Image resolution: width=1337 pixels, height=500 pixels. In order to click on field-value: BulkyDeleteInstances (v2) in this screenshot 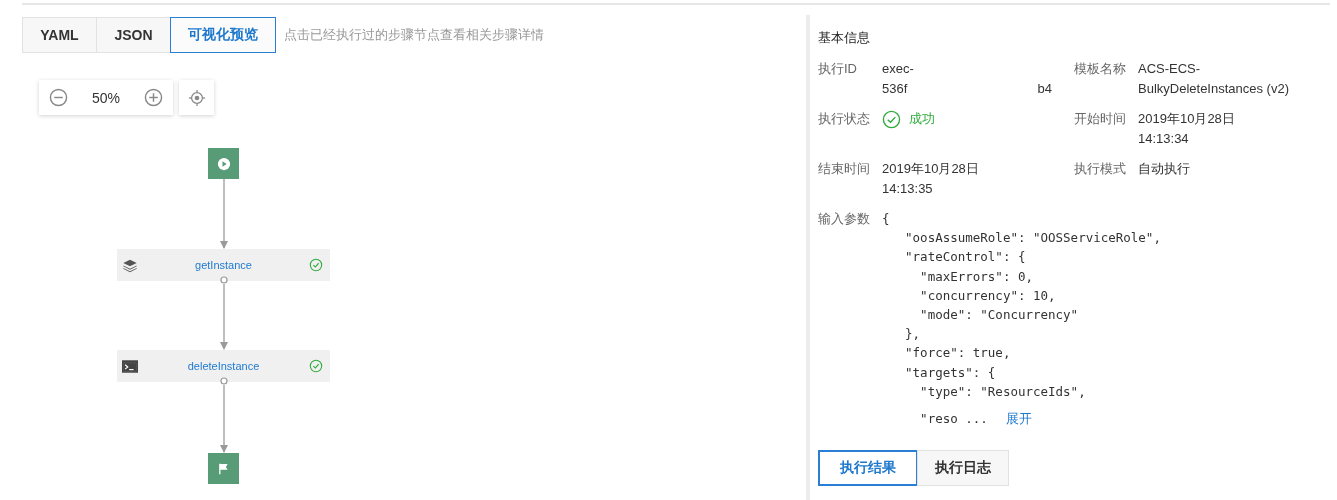, I will do `click(1214, 89)`.